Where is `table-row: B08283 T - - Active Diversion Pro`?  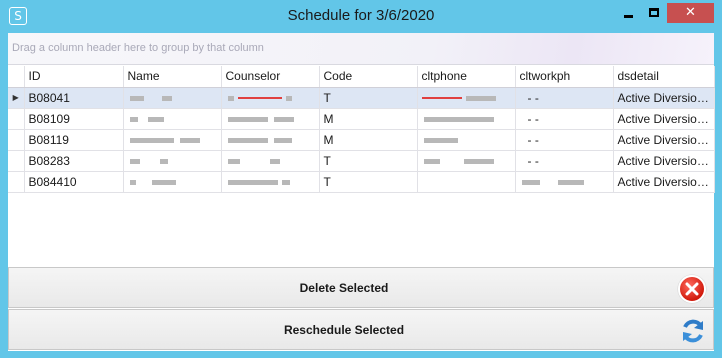
table-row: B08283 T - - Active Diversion Pro is located at coordinates (361, 161).